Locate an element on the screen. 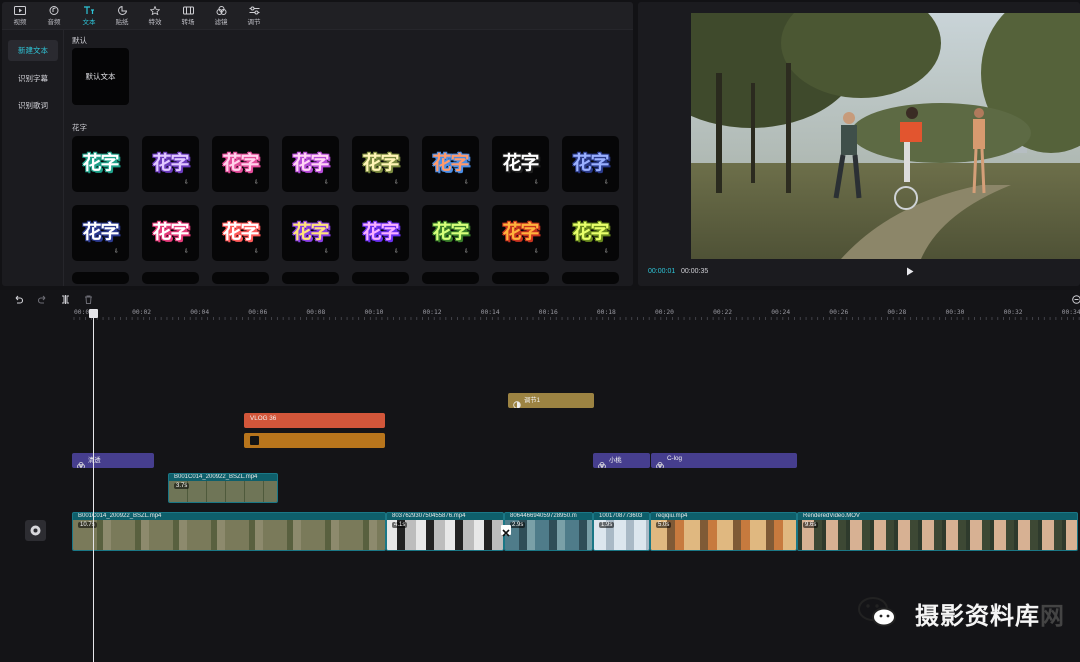 Image resolution: width=1080 pixels, height=662 pixels. fancy-text-item: 花字 is located at coordinates (100, 164).